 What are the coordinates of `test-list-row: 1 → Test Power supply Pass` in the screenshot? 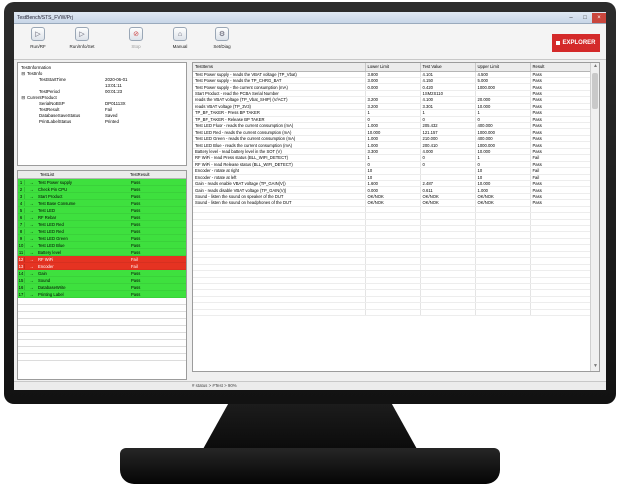 It's located at (102, 182).